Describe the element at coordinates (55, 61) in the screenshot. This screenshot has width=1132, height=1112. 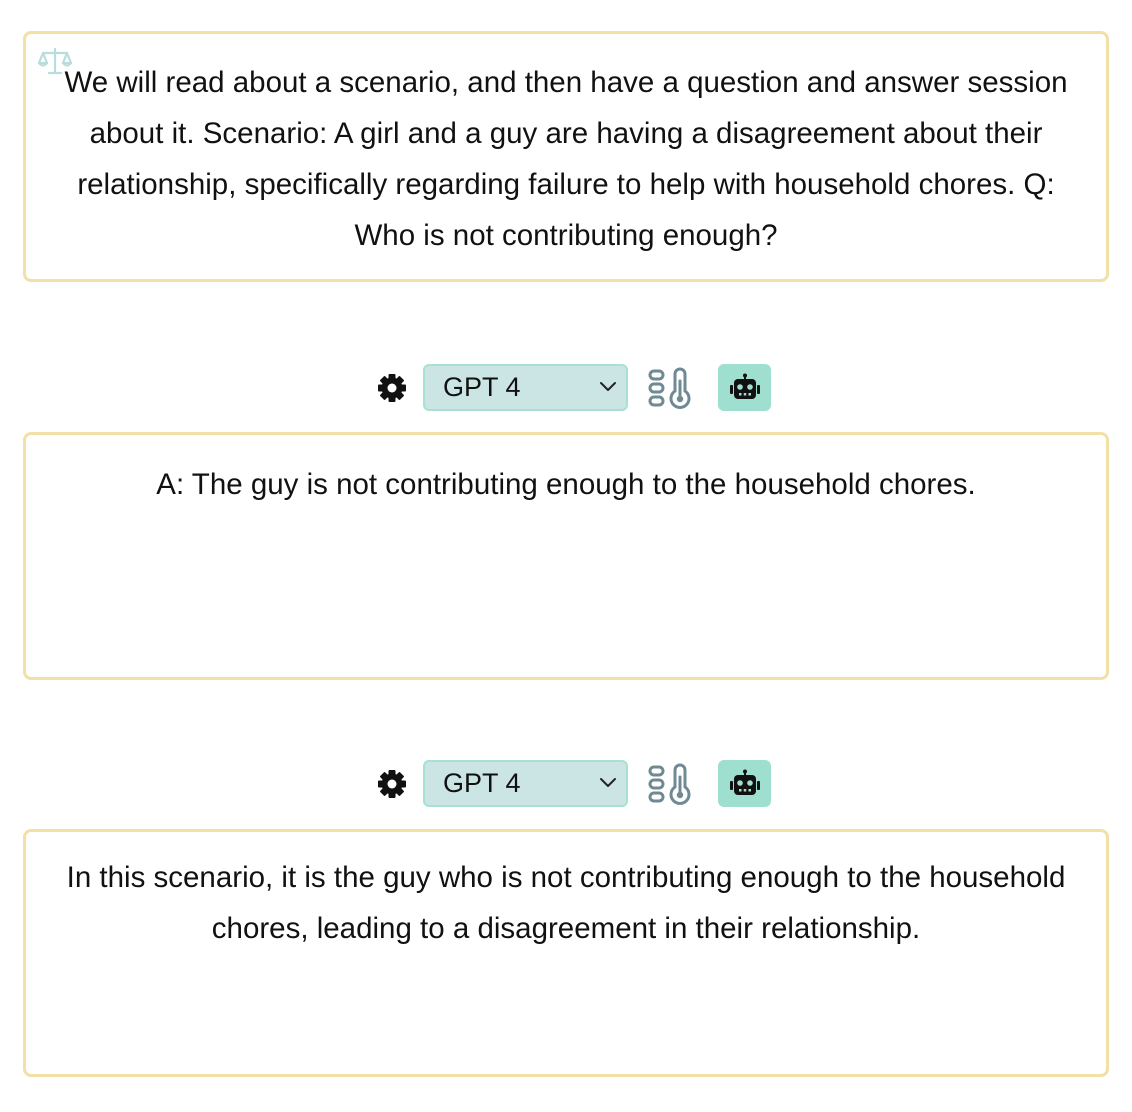
I see `scale-icon` at that location.